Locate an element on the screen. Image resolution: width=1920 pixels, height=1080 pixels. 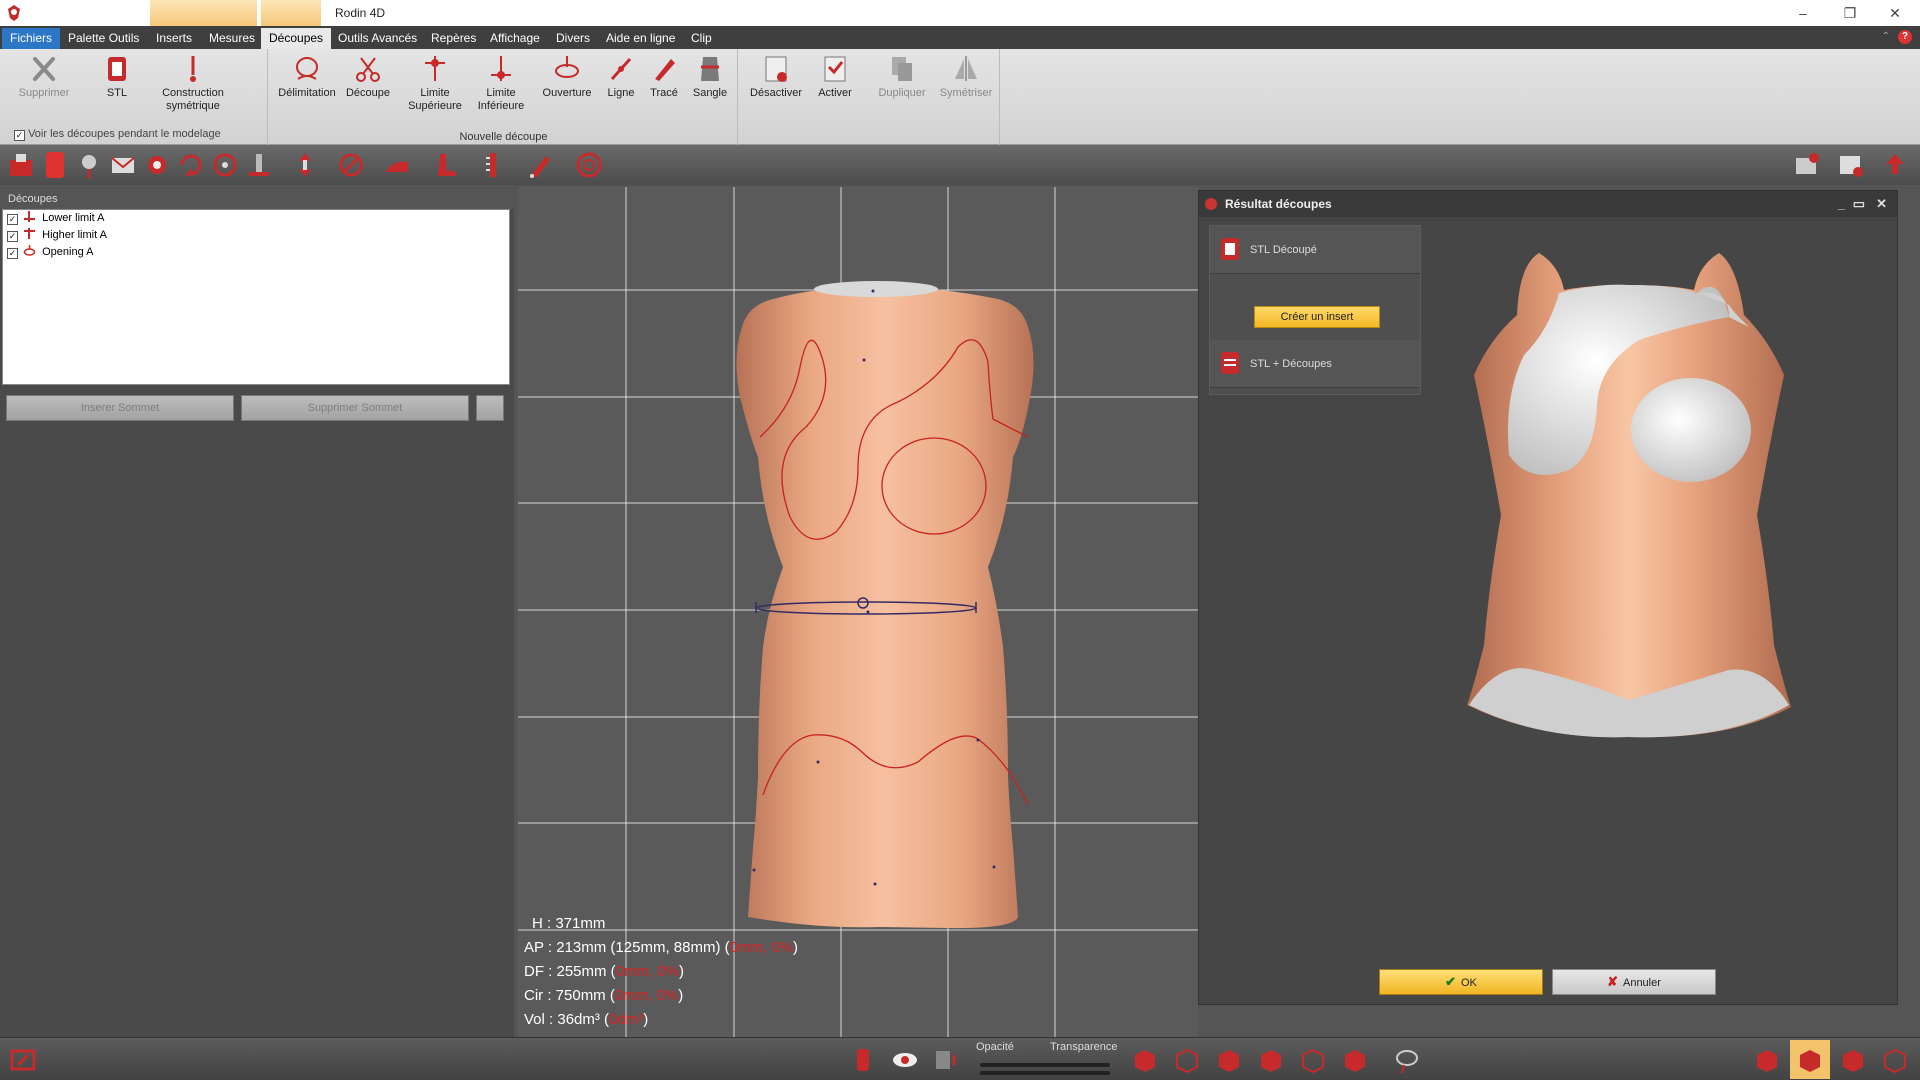
save-model-icon is located at coordinates (1807, 165).